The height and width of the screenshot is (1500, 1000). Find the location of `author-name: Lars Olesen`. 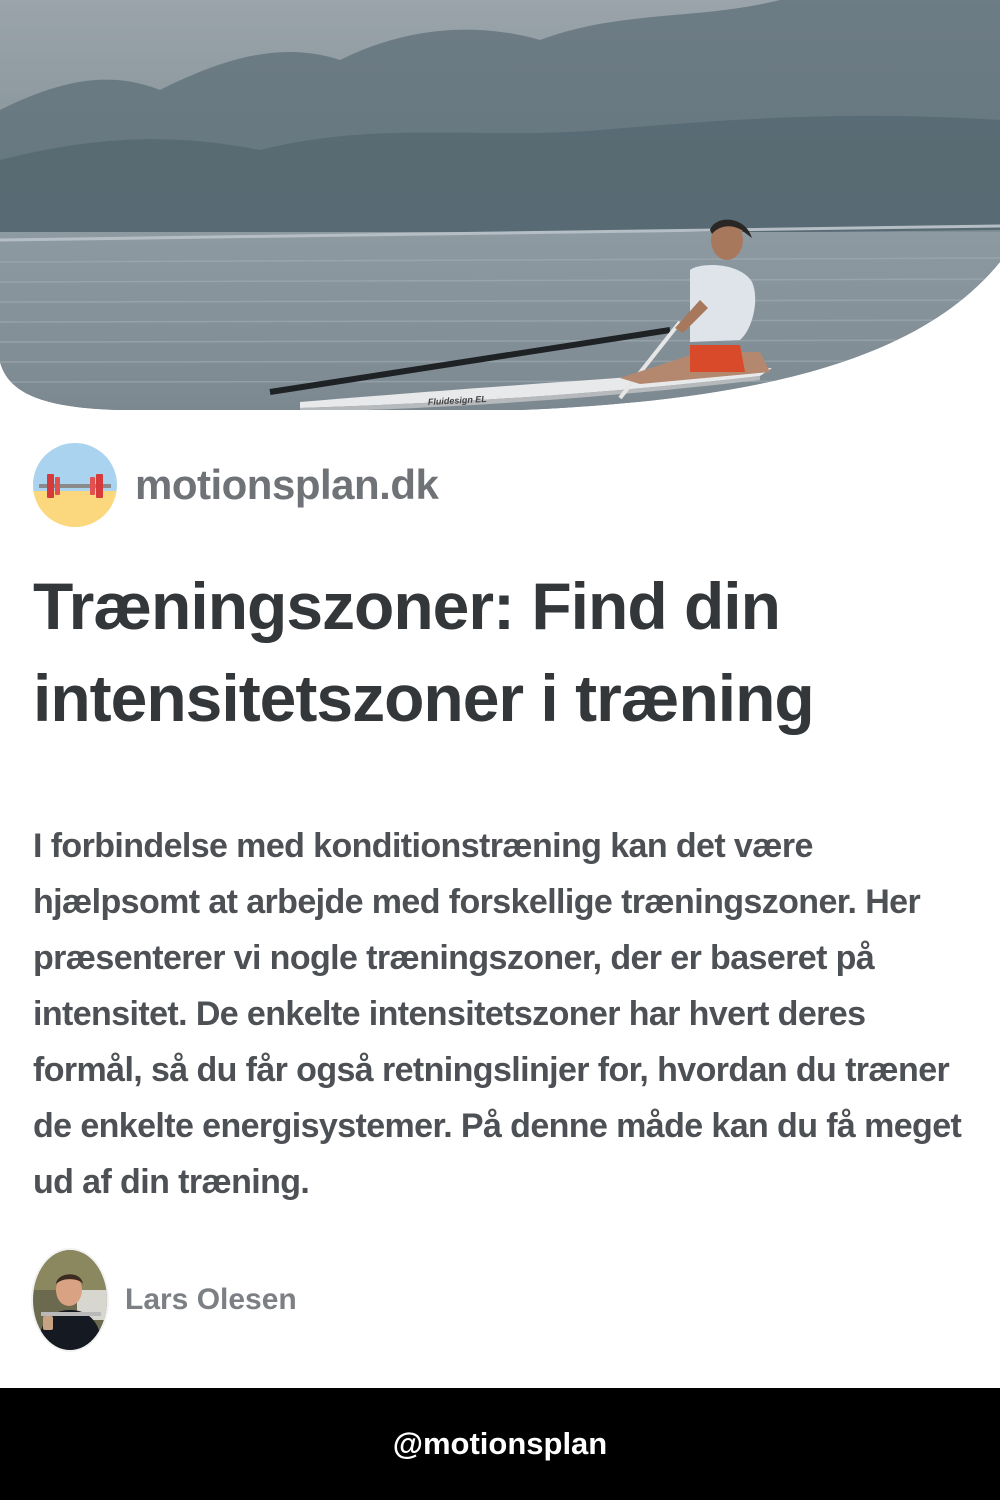

author-name: Lars Olesen is located at coordinates (211, 1299).